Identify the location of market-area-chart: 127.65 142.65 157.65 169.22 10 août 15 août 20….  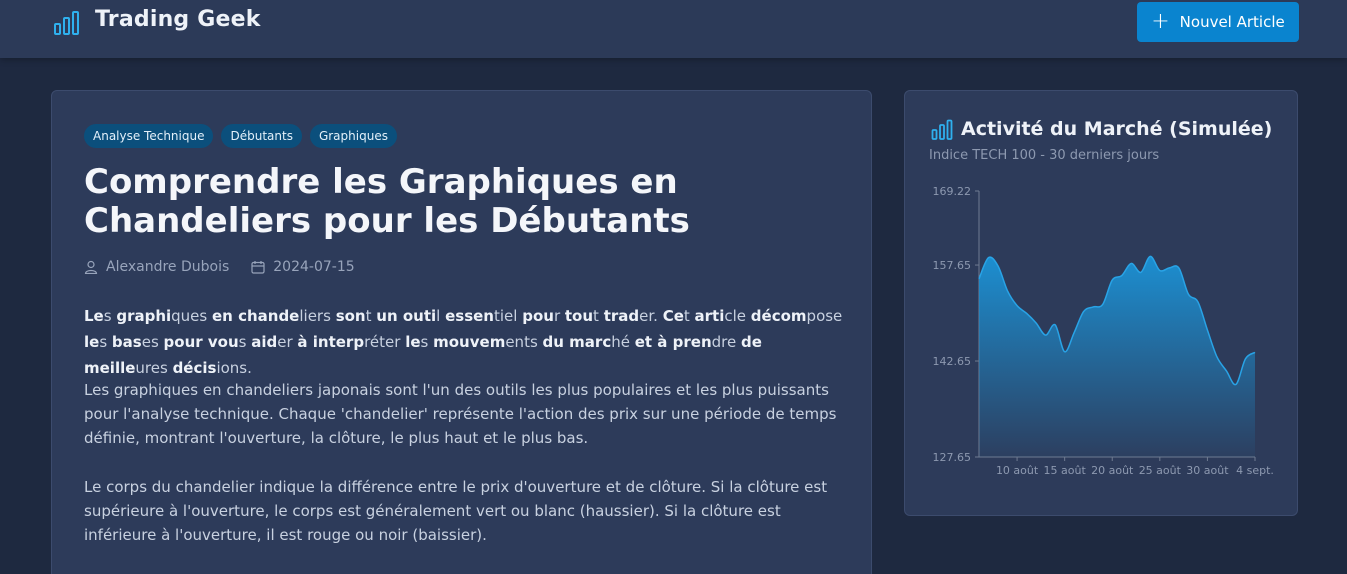
(1103, 331).